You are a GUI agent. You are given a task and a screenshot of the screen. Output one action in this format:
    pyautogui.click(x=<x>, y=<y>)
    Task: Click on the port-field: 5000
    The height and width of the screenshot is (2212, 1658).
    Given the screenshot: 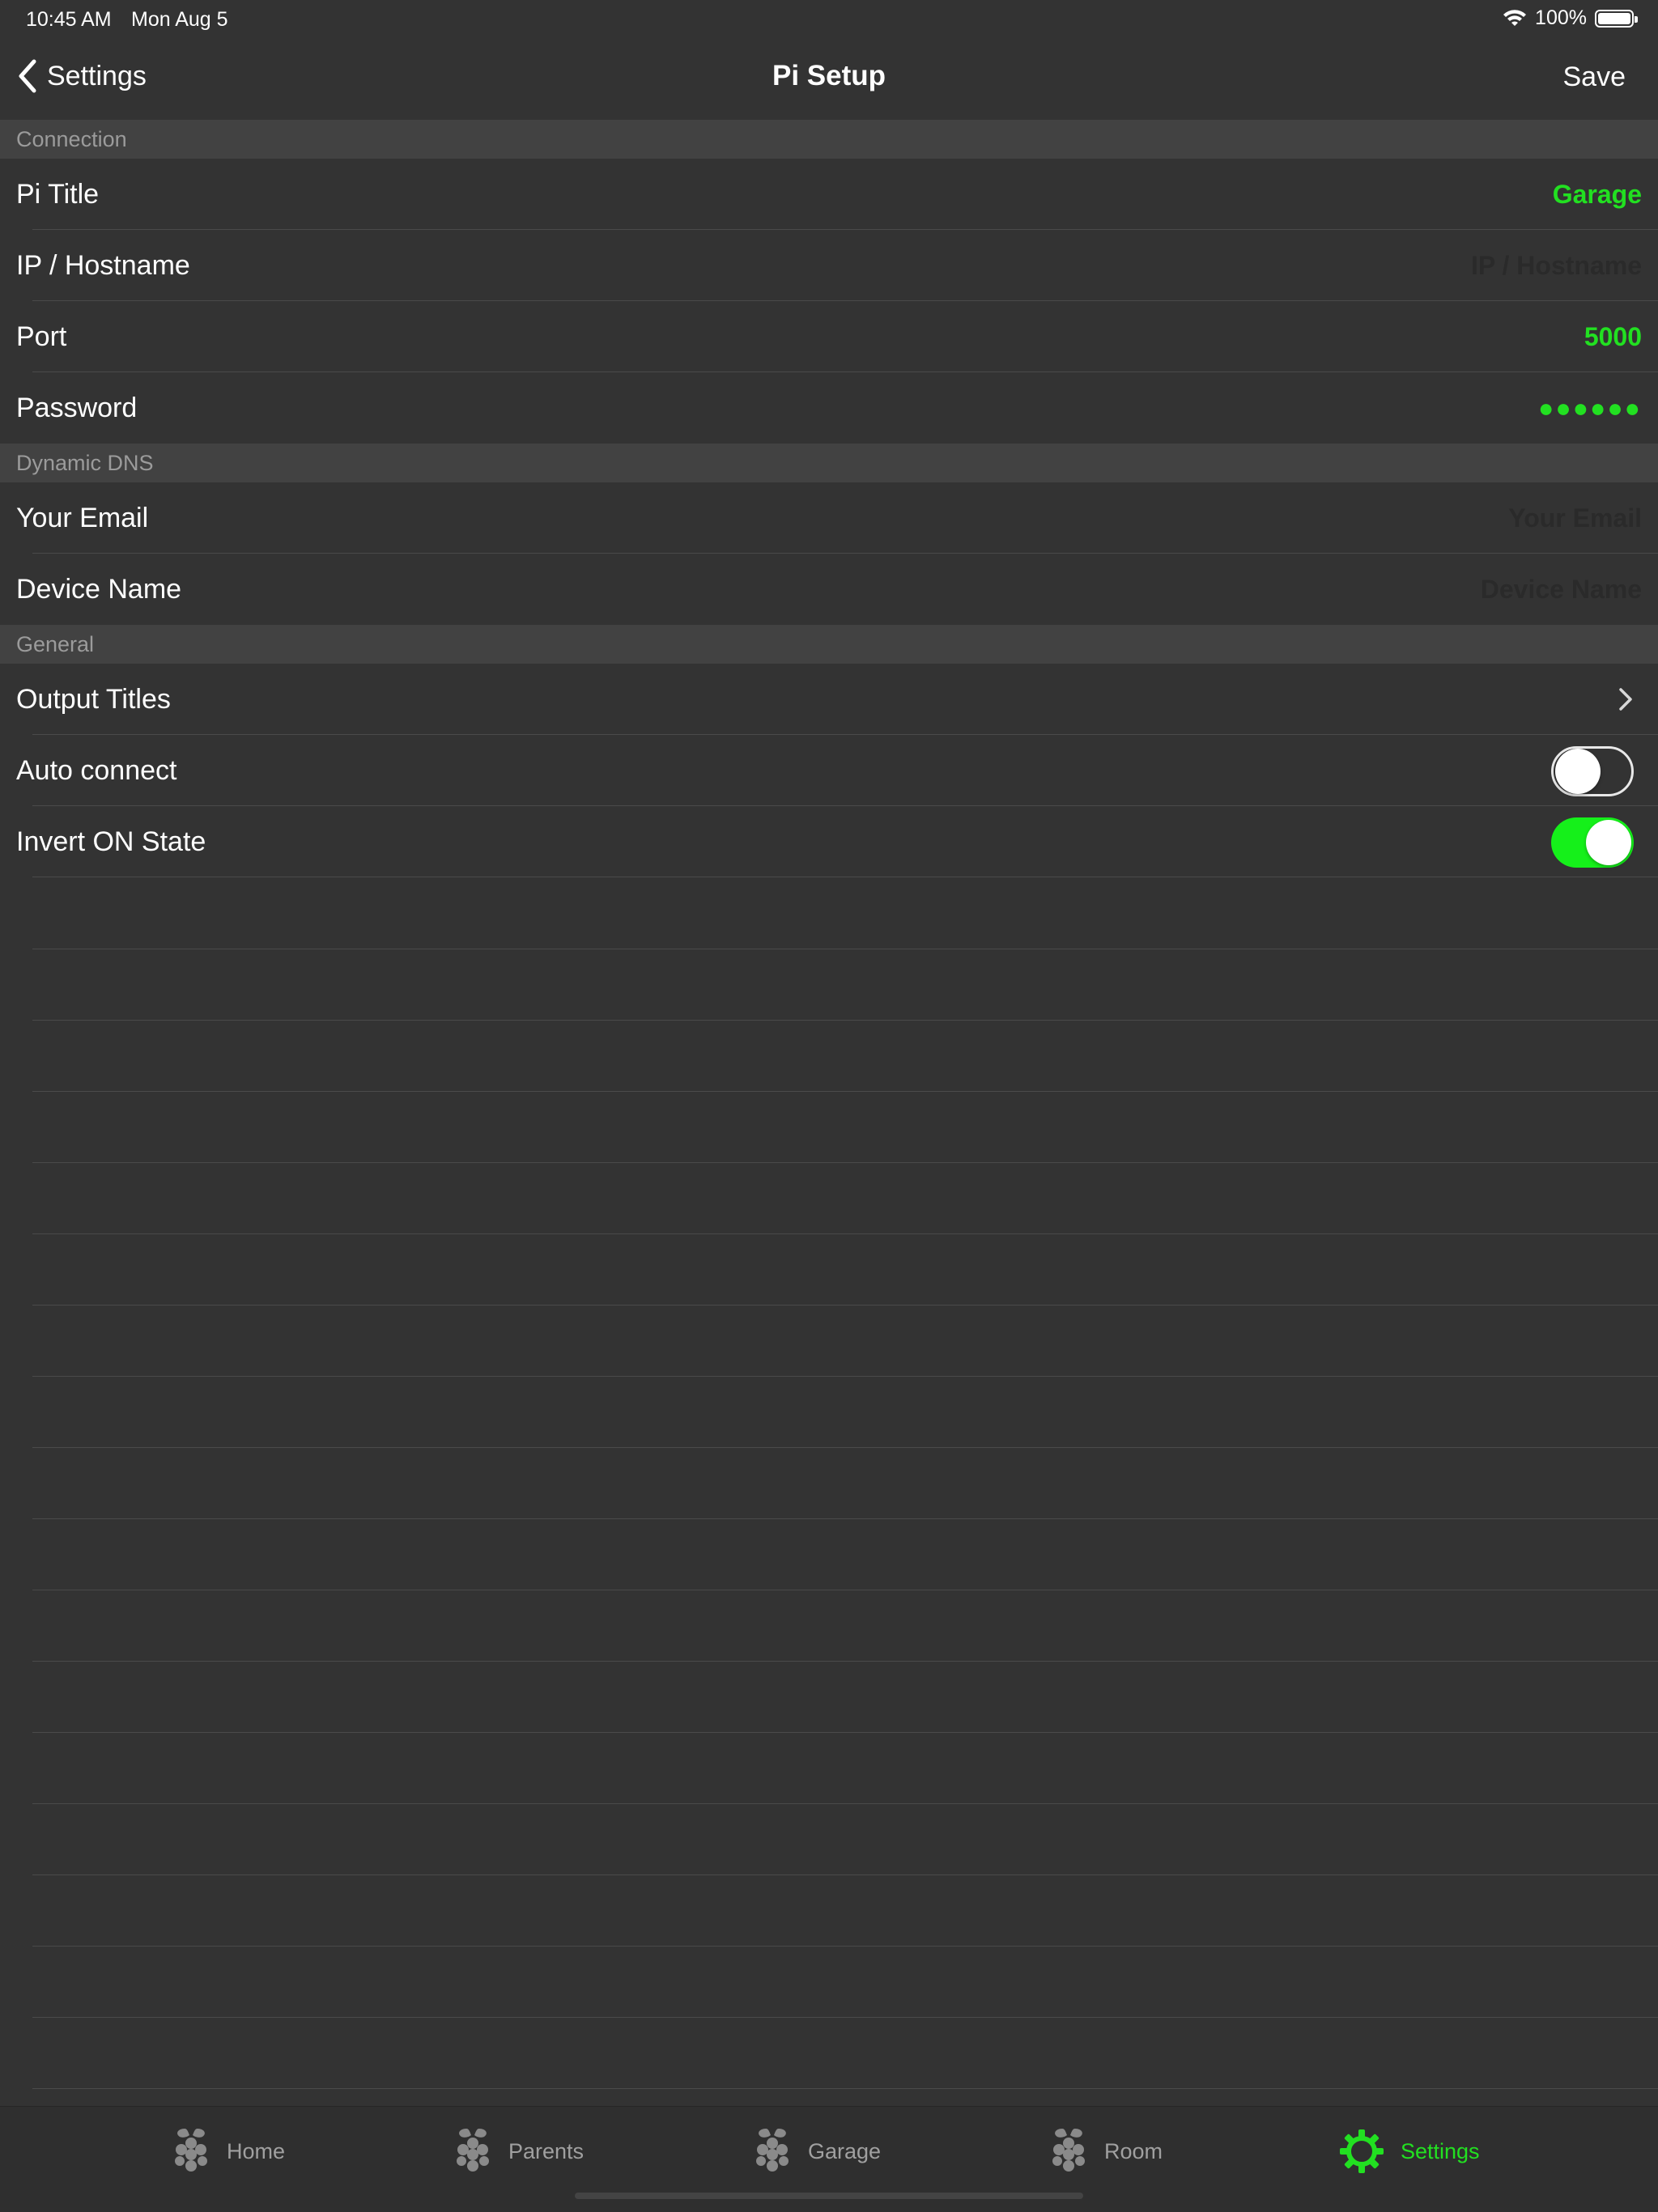 What is the action you would take?
    pyautogui.click(x=1613, y=336)
    